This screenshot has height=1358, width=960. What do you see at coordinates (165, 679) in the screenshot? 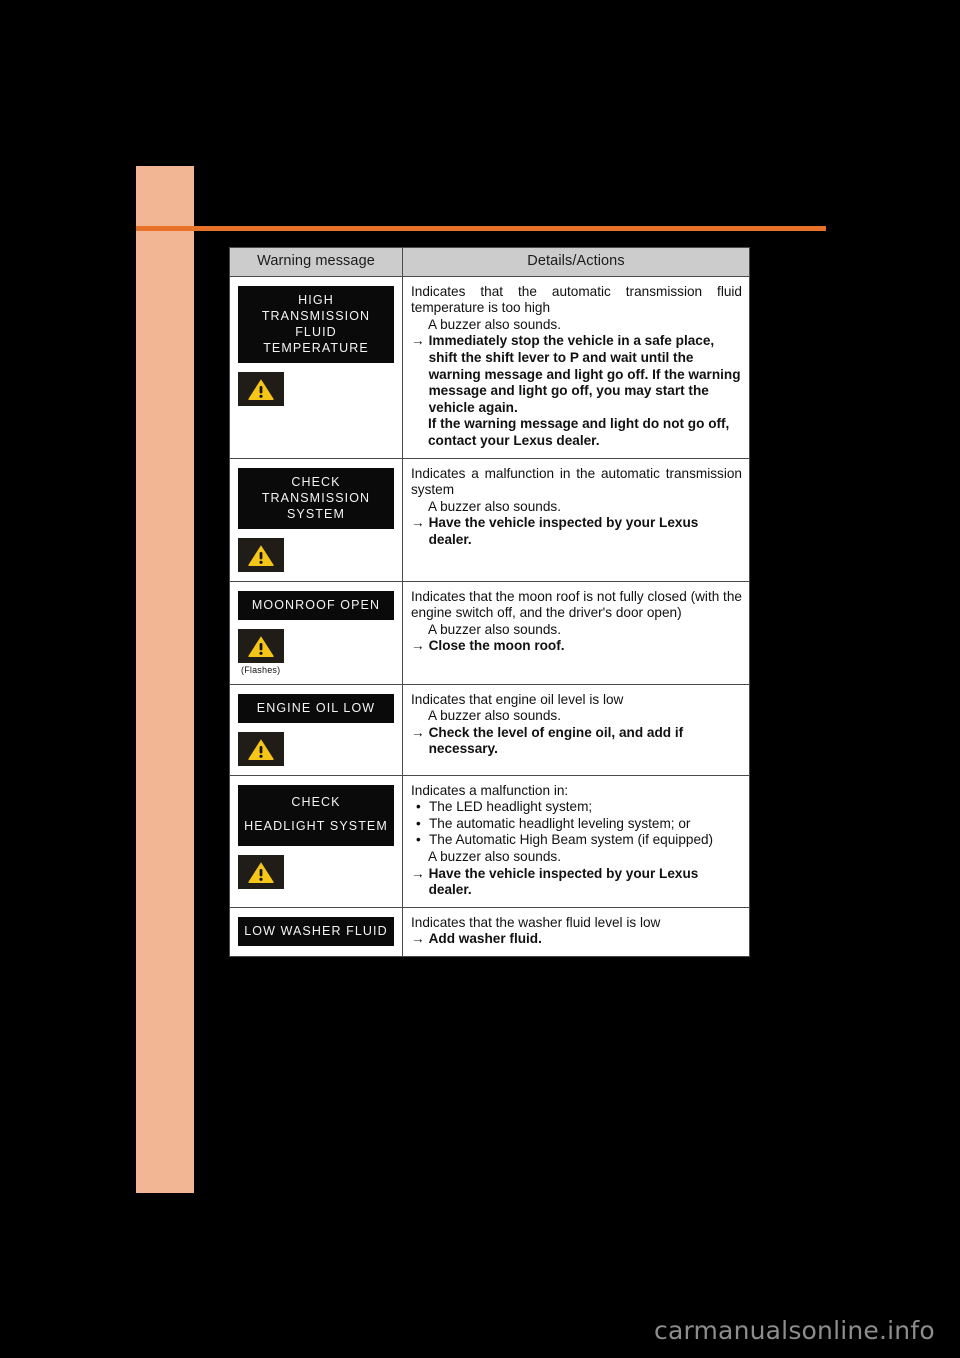
I see `page-accent-band` at bounding box center [165, 679].